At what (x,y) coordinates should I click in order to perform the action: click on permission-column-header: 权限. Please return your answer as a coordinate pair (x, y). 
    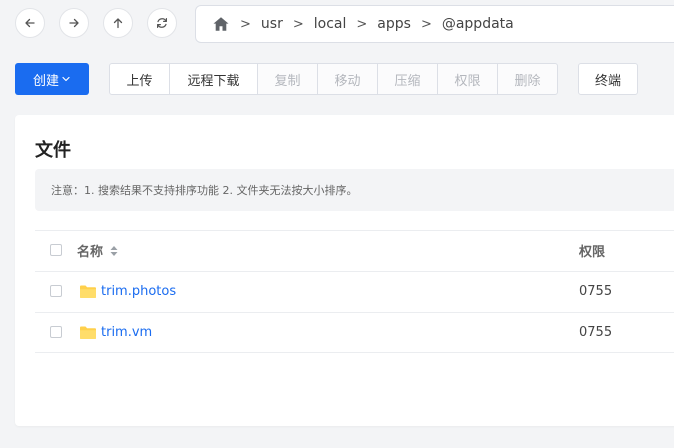
    Looking at the image, I should click on (592, 252).